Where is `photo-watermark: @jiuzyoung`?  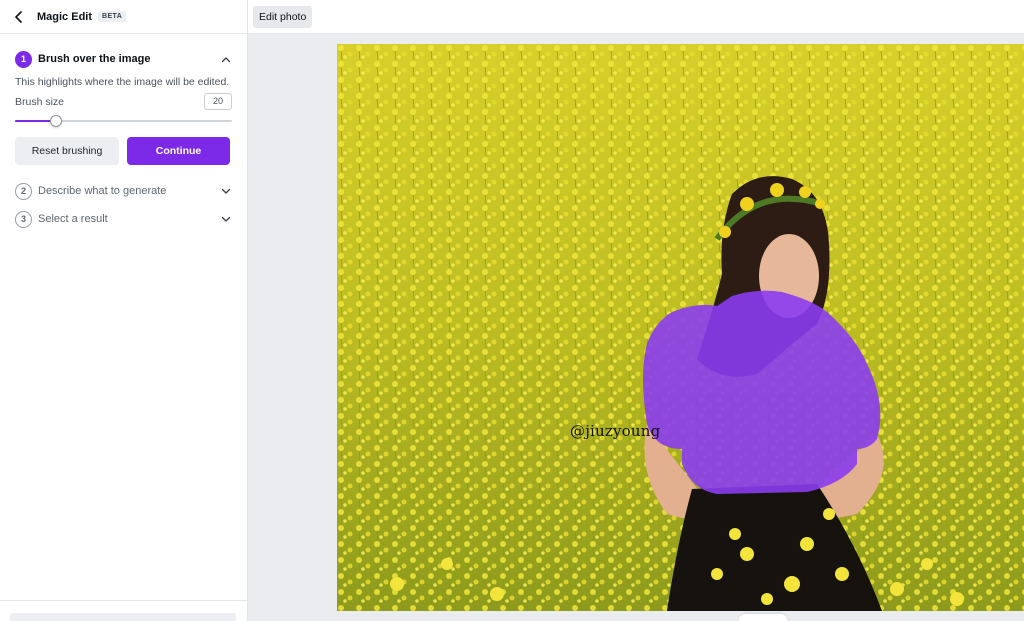 photo-watermark: @jiuzyoung is located at coordinates (615, 431).